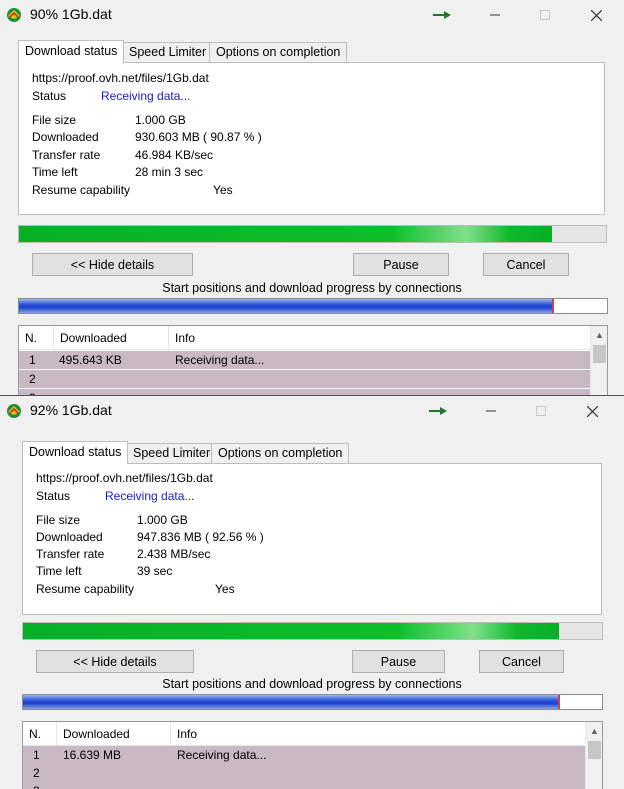 Image resolution: width=624 pixels, height=789 pixels. What do you see at coordinates (36, 786) in the screenshot?
I see `connection-number: 3` at bounding box center [36, 786].